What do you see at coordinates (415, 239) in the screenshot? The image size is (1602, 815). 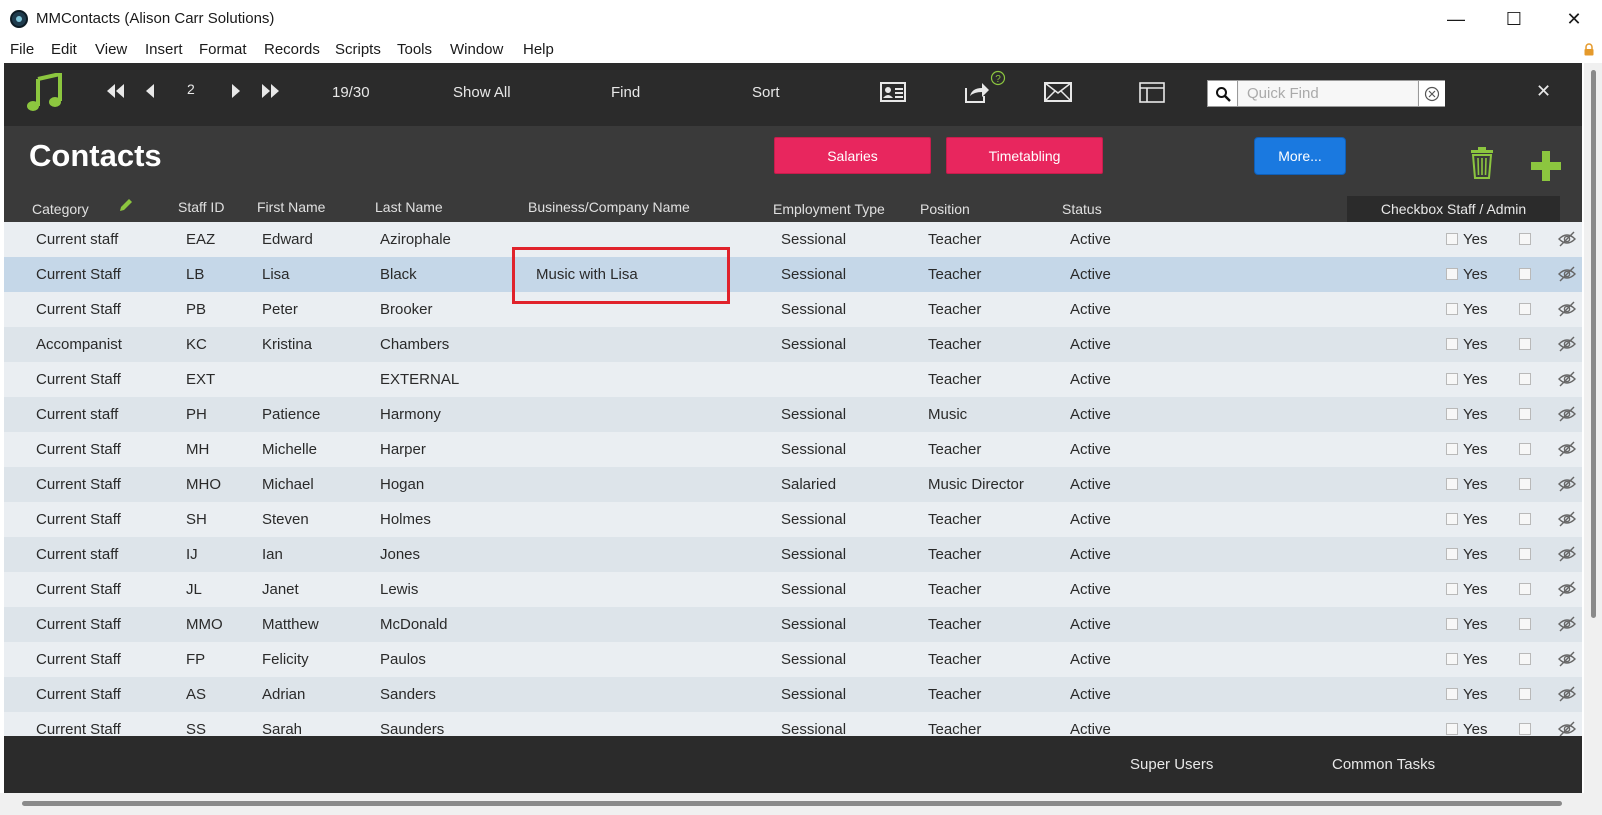 I see `cell-last-name: Azirophale` at bounding box center [415, 239].